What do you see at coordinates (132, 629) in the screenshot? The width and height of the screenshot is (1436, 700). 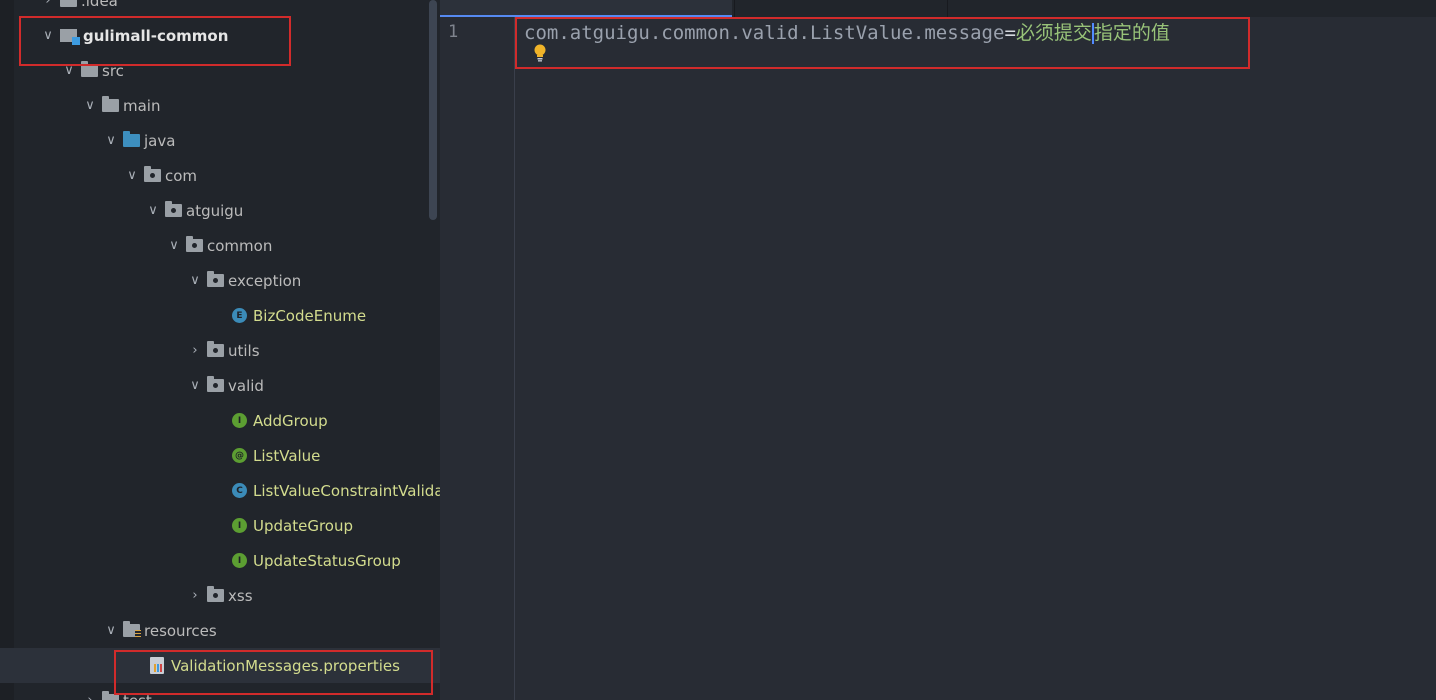 I see `resources-folder-icon` at bounding box center [132, 629].